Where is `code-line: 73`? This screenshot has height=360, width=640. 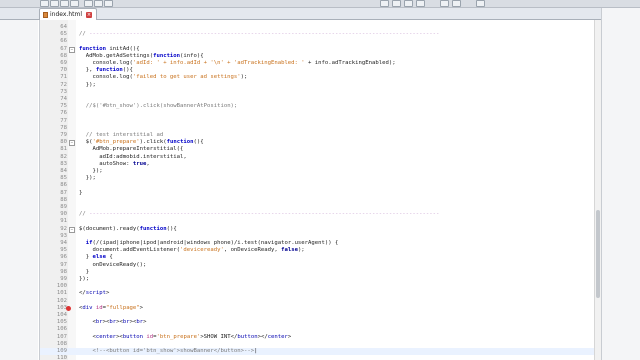
code-line: 73 is located at coordinates (320, 92).